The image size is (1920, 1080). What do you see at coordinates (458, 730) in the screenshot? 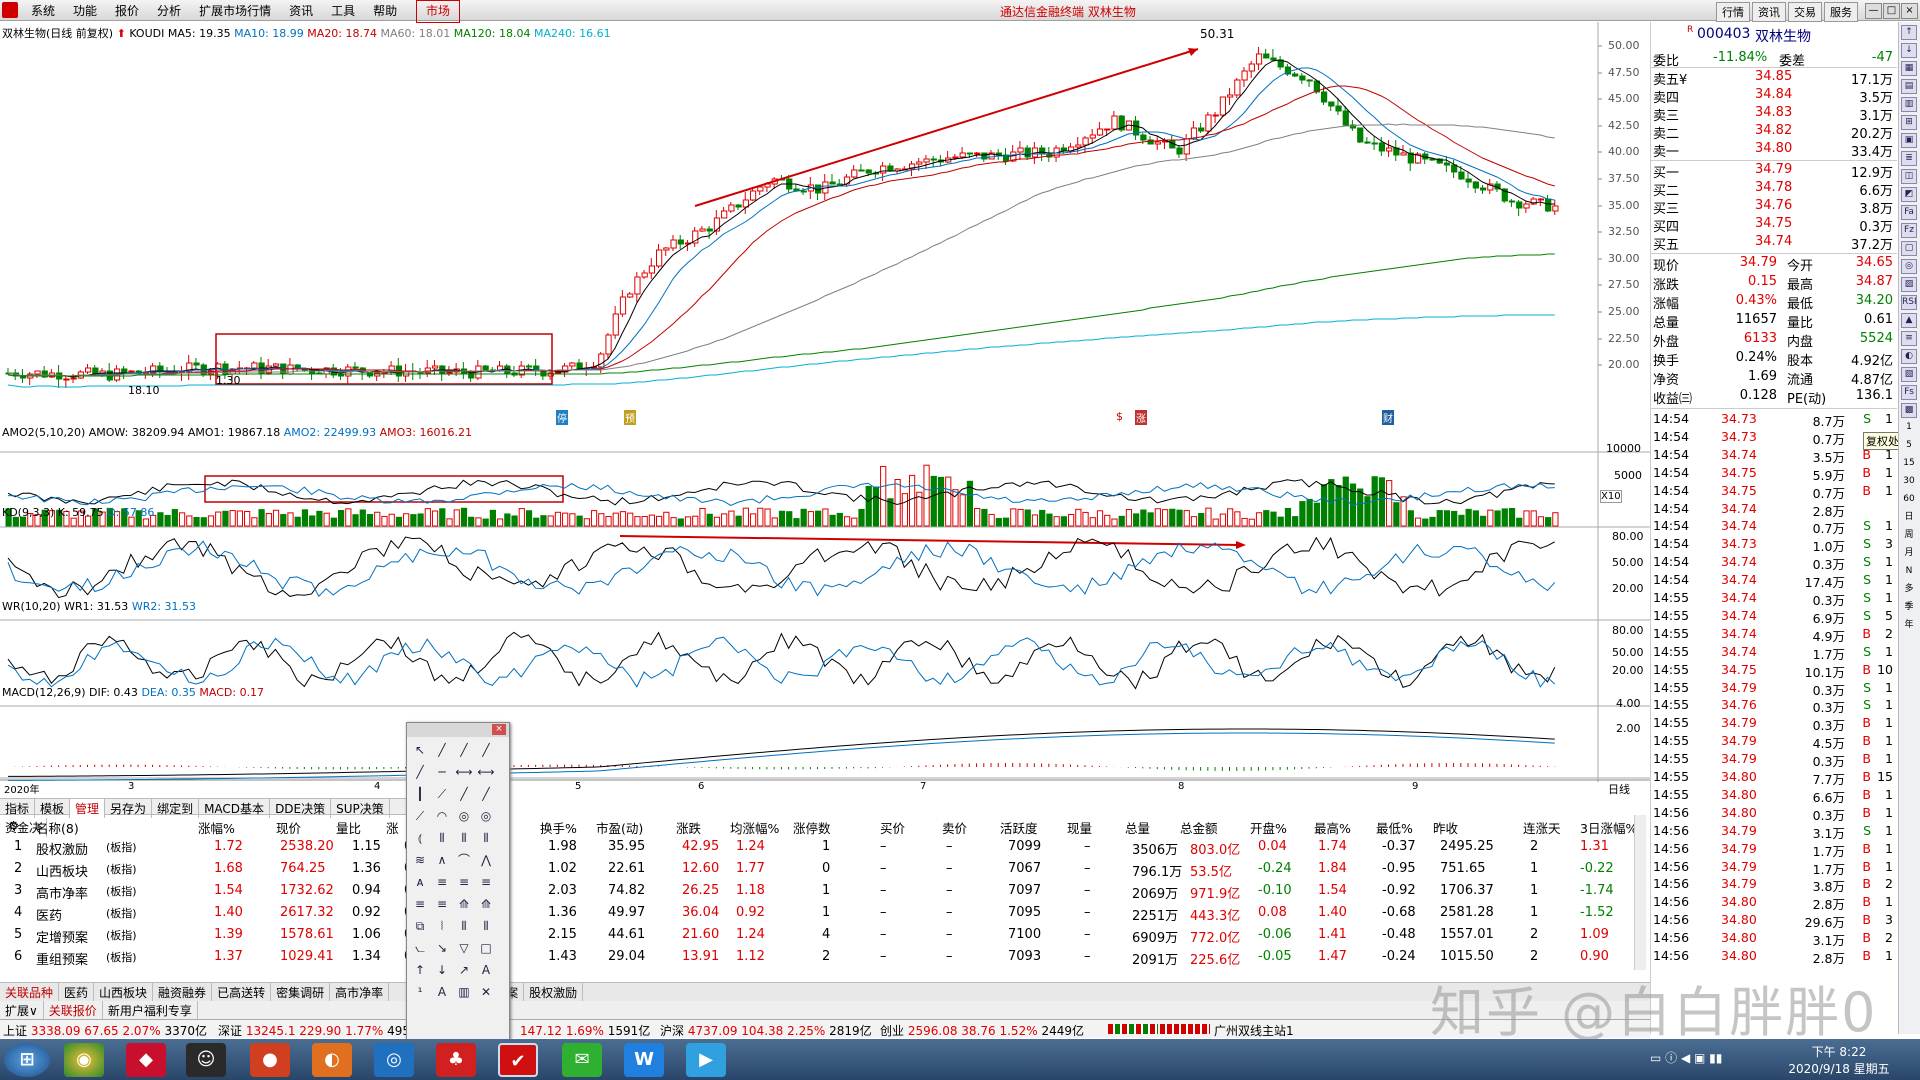
I see `palette-titlebar: ×` at bounding box center [458, 730].